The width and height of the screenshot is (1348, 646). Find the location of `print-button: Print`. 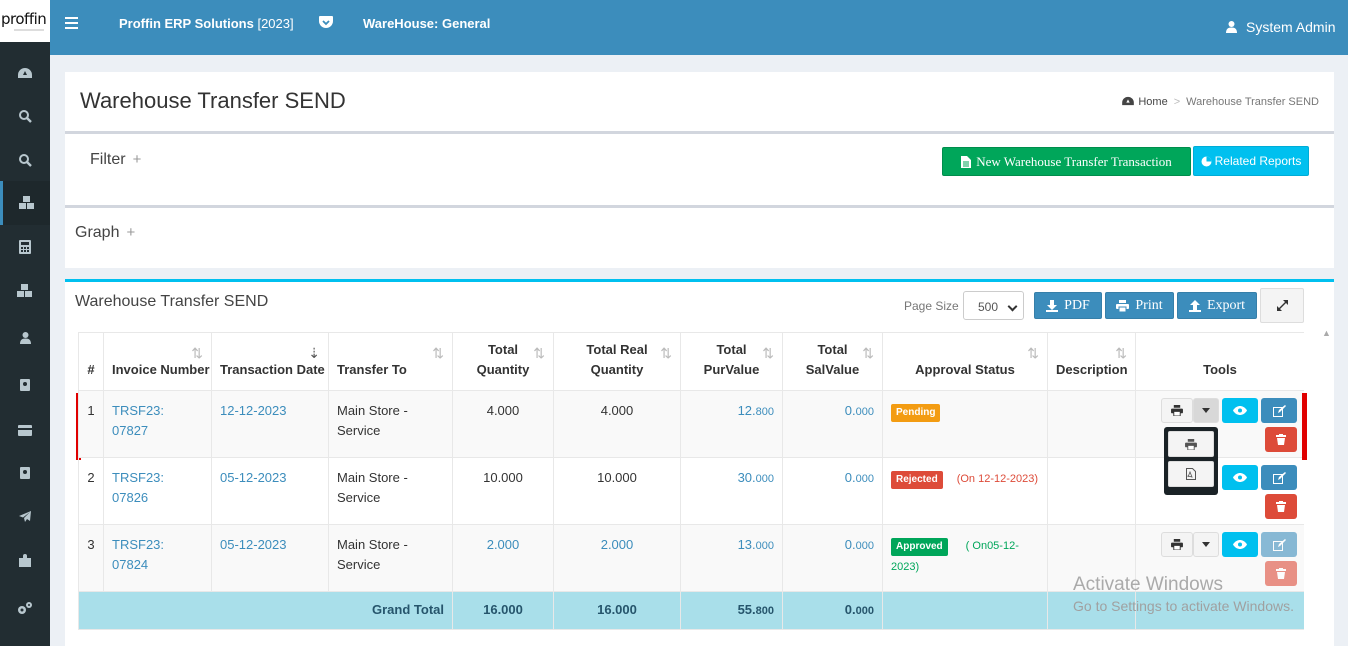

print-button: Print is located at coordinates (1139, 305).